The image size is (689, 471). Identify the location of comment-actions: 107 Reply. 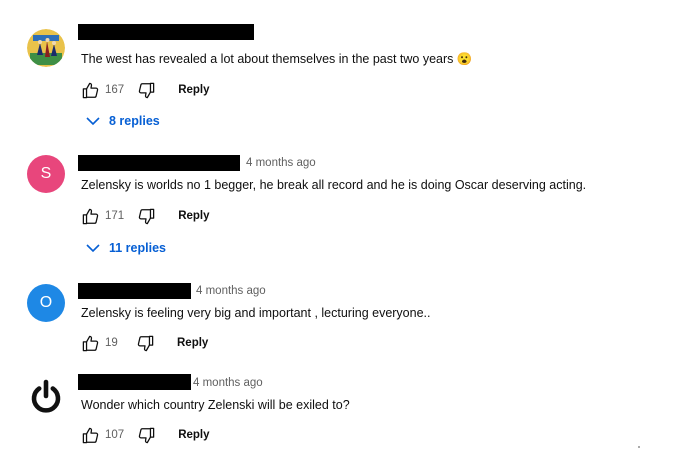
(145, 435).